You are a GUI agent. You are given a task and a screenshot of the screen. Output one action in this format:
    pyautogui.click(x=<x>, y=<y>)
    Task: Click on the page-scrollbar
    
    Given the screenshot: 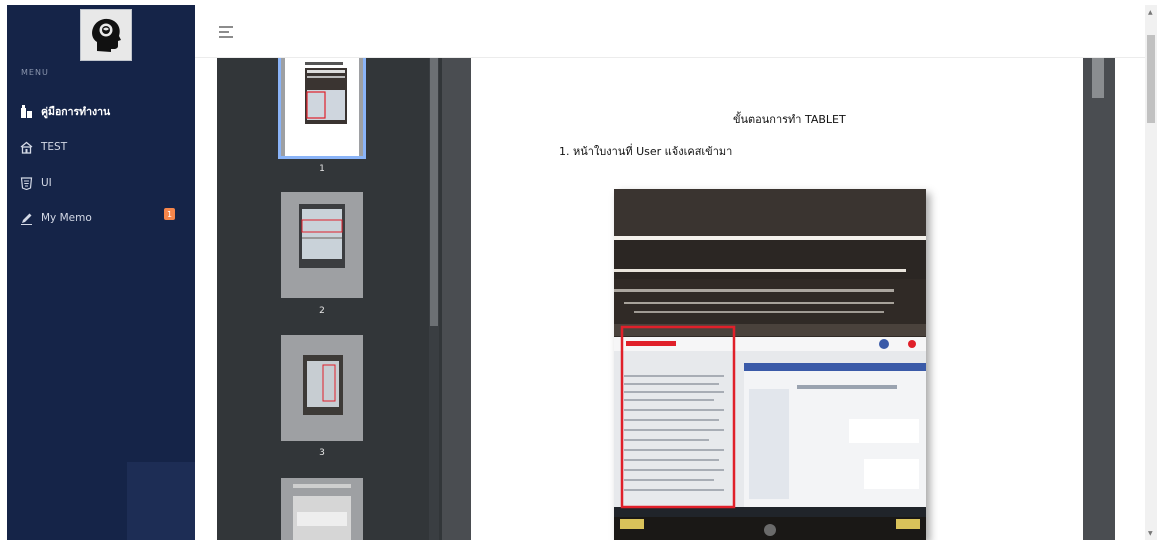 What is the action you would take?
    pyautogui.click(x=1099, y=299)
    